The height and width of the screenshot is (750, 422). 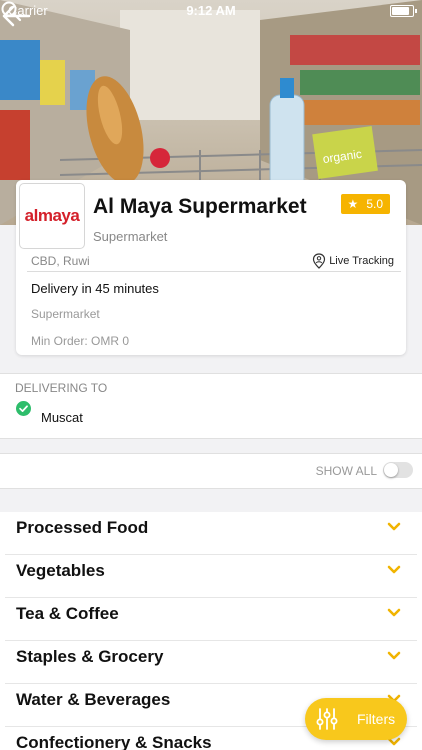 What do you see at coordinates (391, 470) in the screenshot?
I see `toggle-knob` at bounding box center [391, 470].